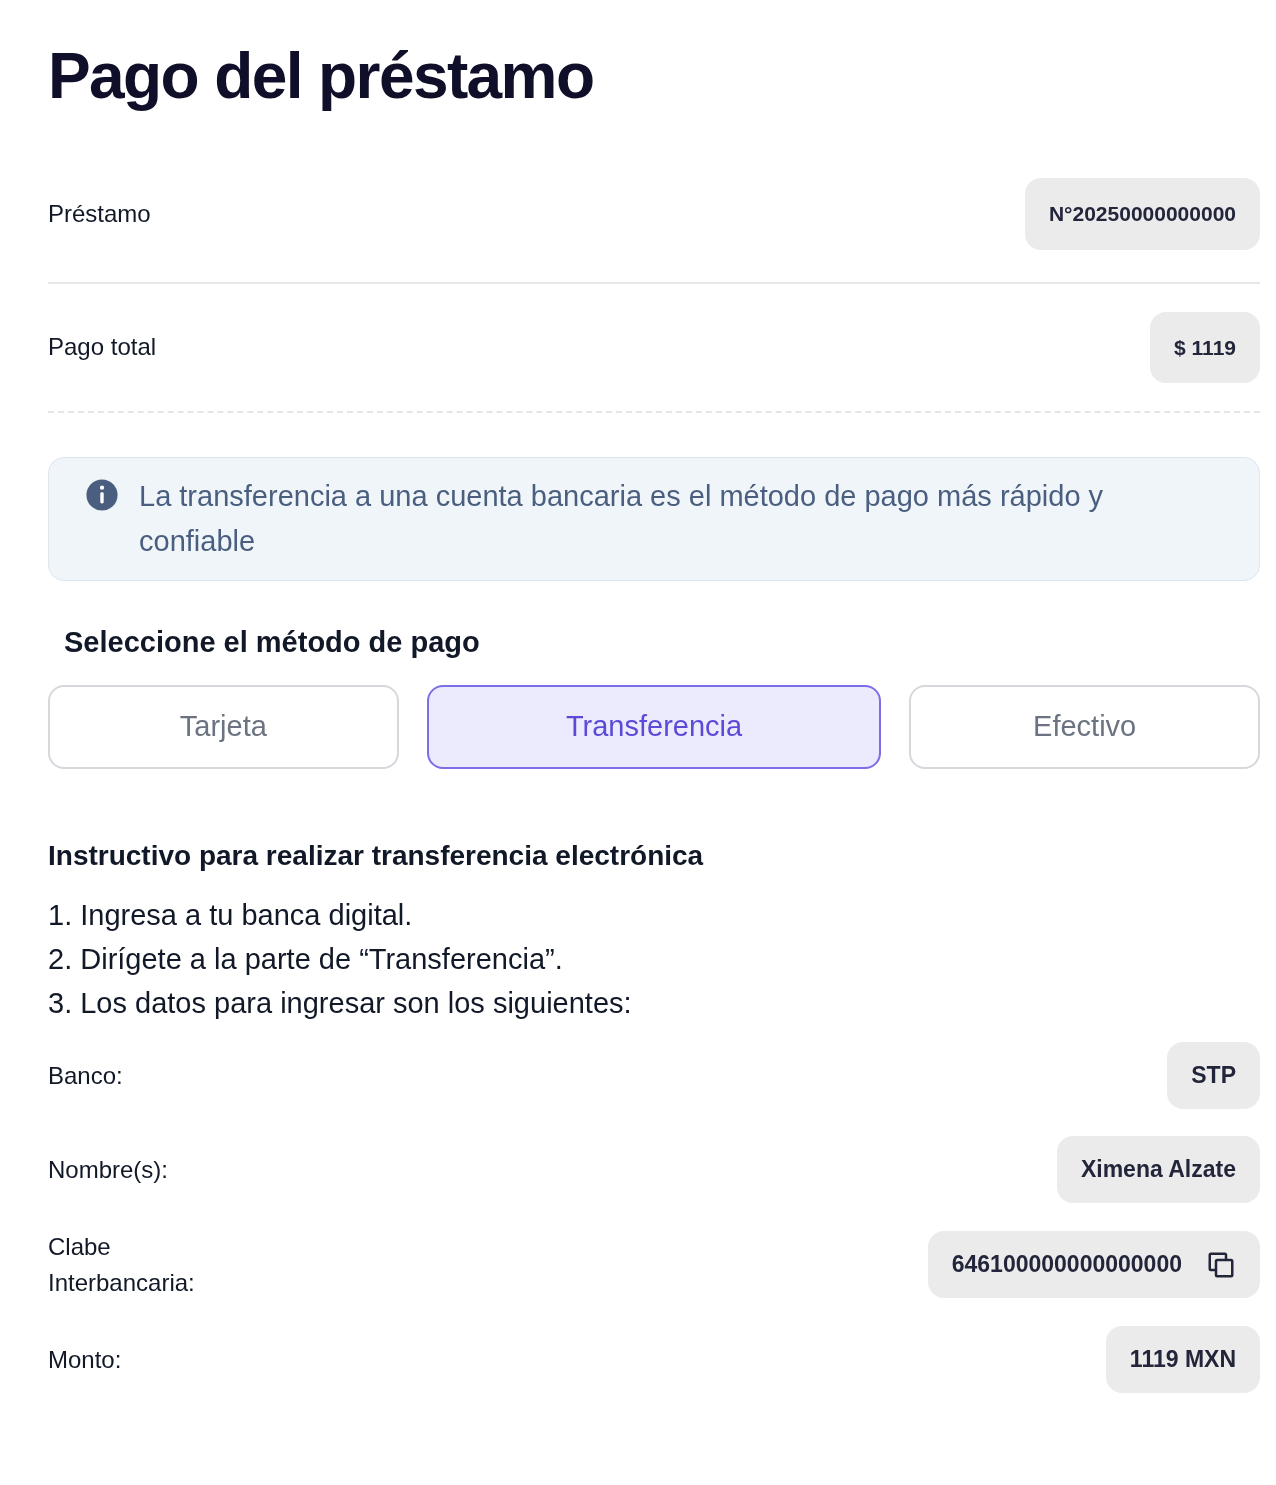 The width and height of the screenshot is (1276, 1485). What do you see at coordinates (1142, 214) in the screenshot?
I see `summary-value: N°20250000000000` at bounding box center [1142, 214].